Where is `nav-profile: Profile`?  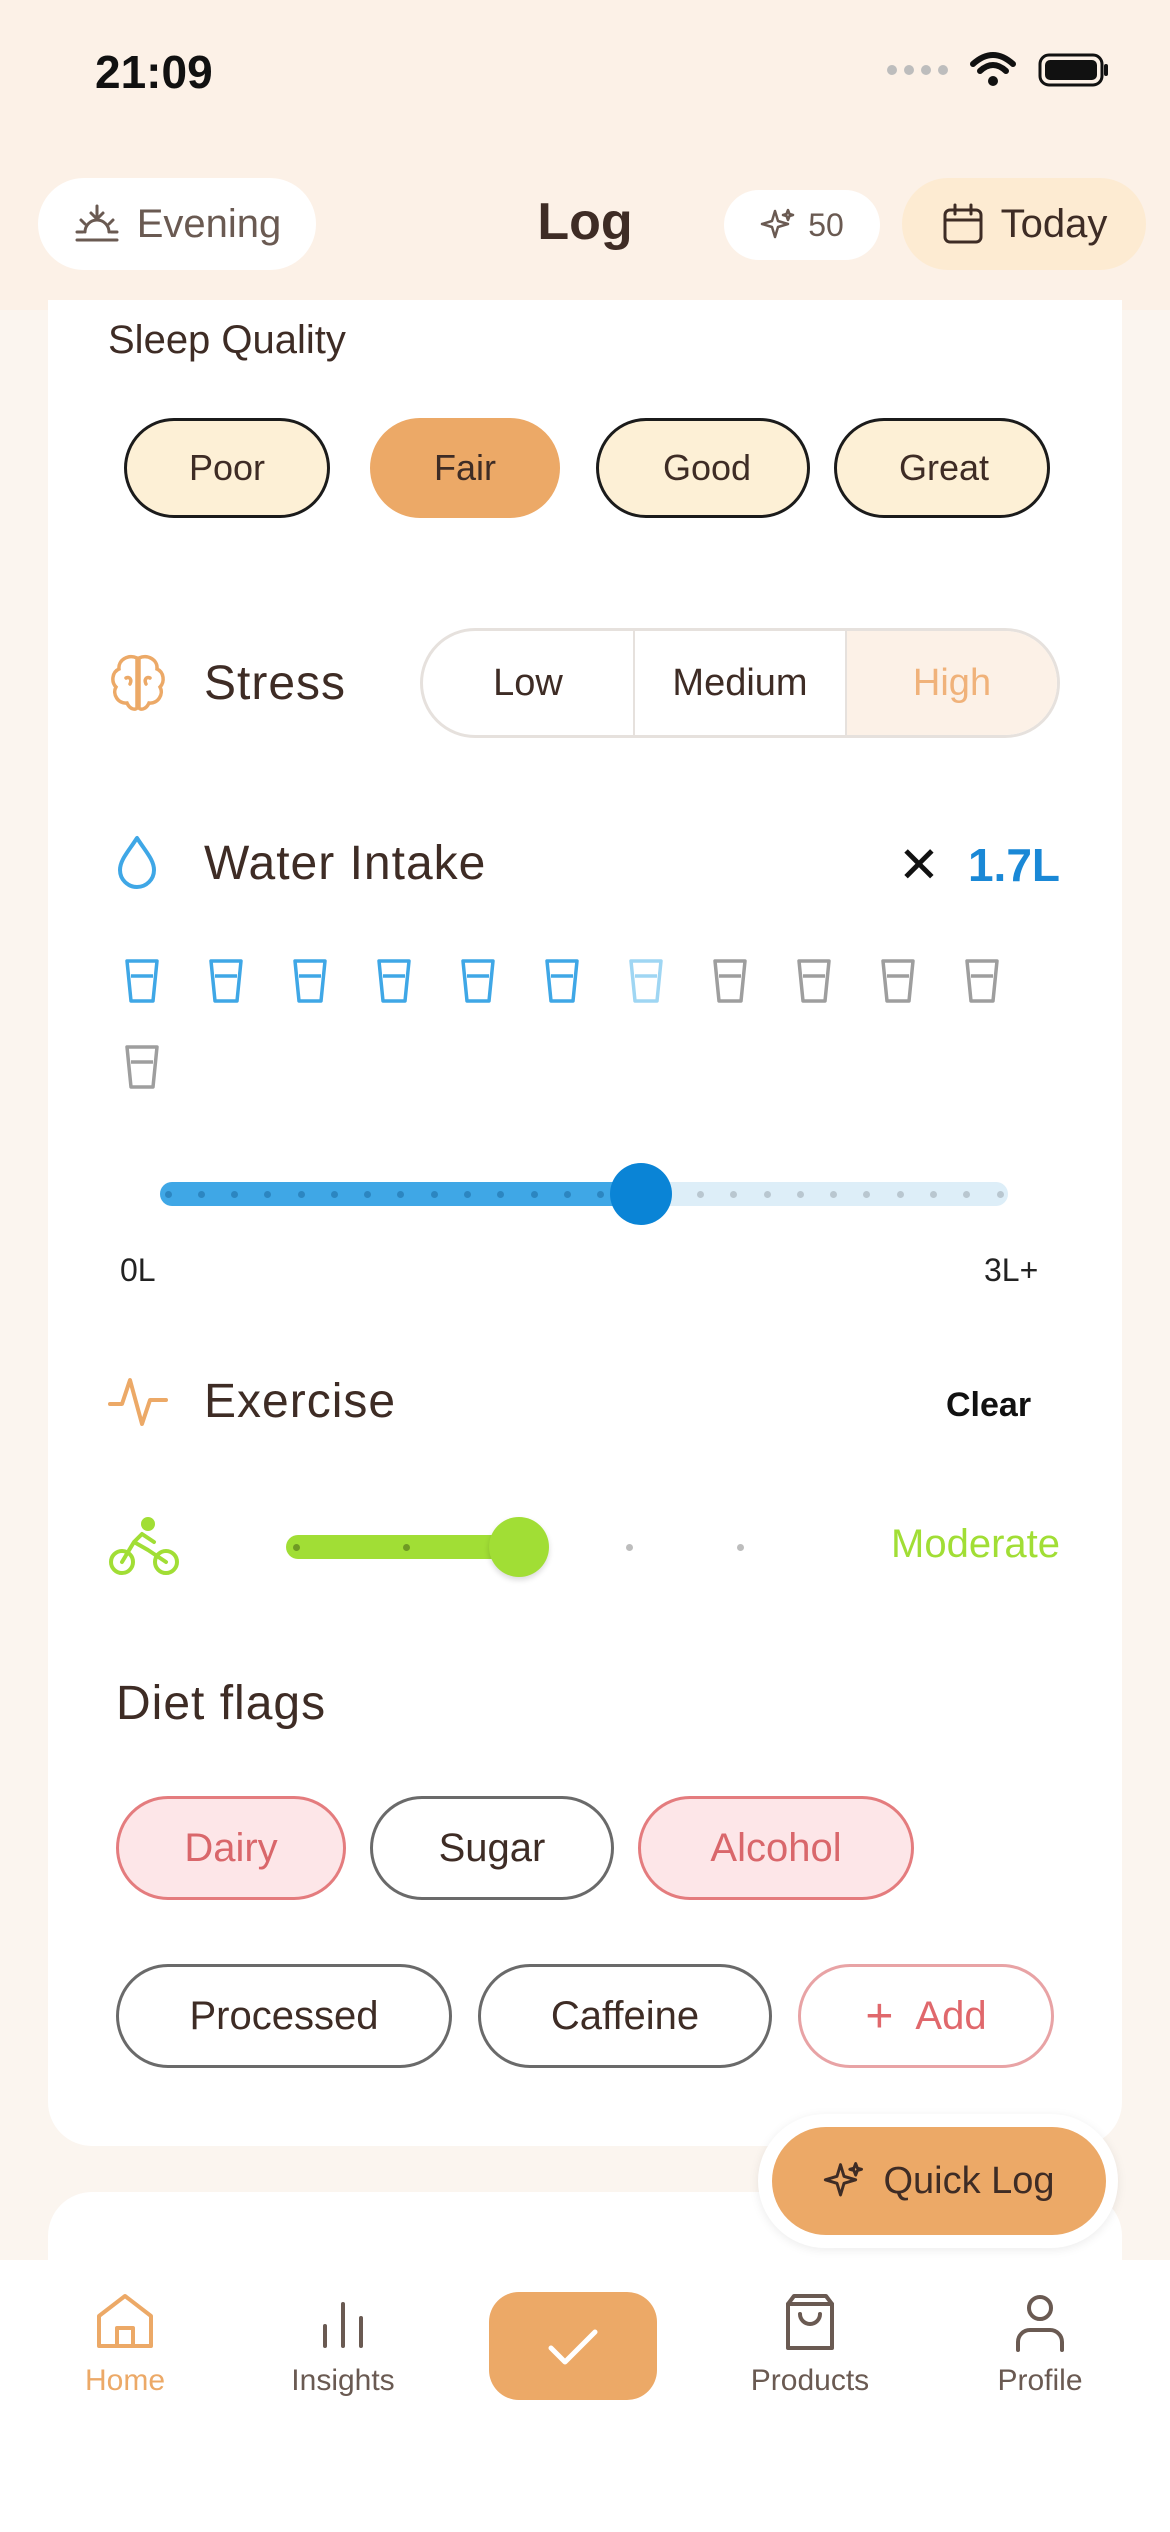
nav-profile: Profile is located at coordinates (1040, 2344).